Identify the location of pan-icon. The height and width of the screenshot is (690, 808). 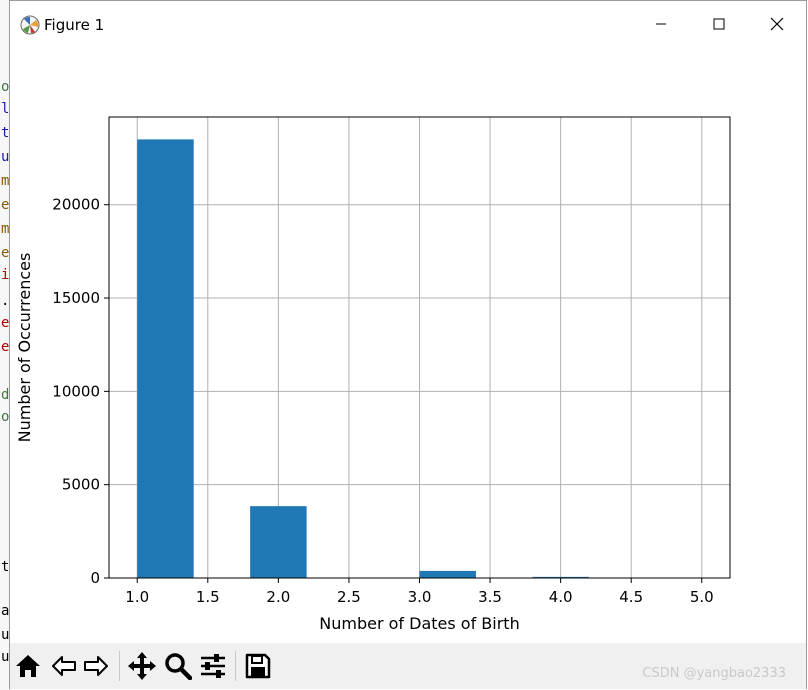
(142, 666).